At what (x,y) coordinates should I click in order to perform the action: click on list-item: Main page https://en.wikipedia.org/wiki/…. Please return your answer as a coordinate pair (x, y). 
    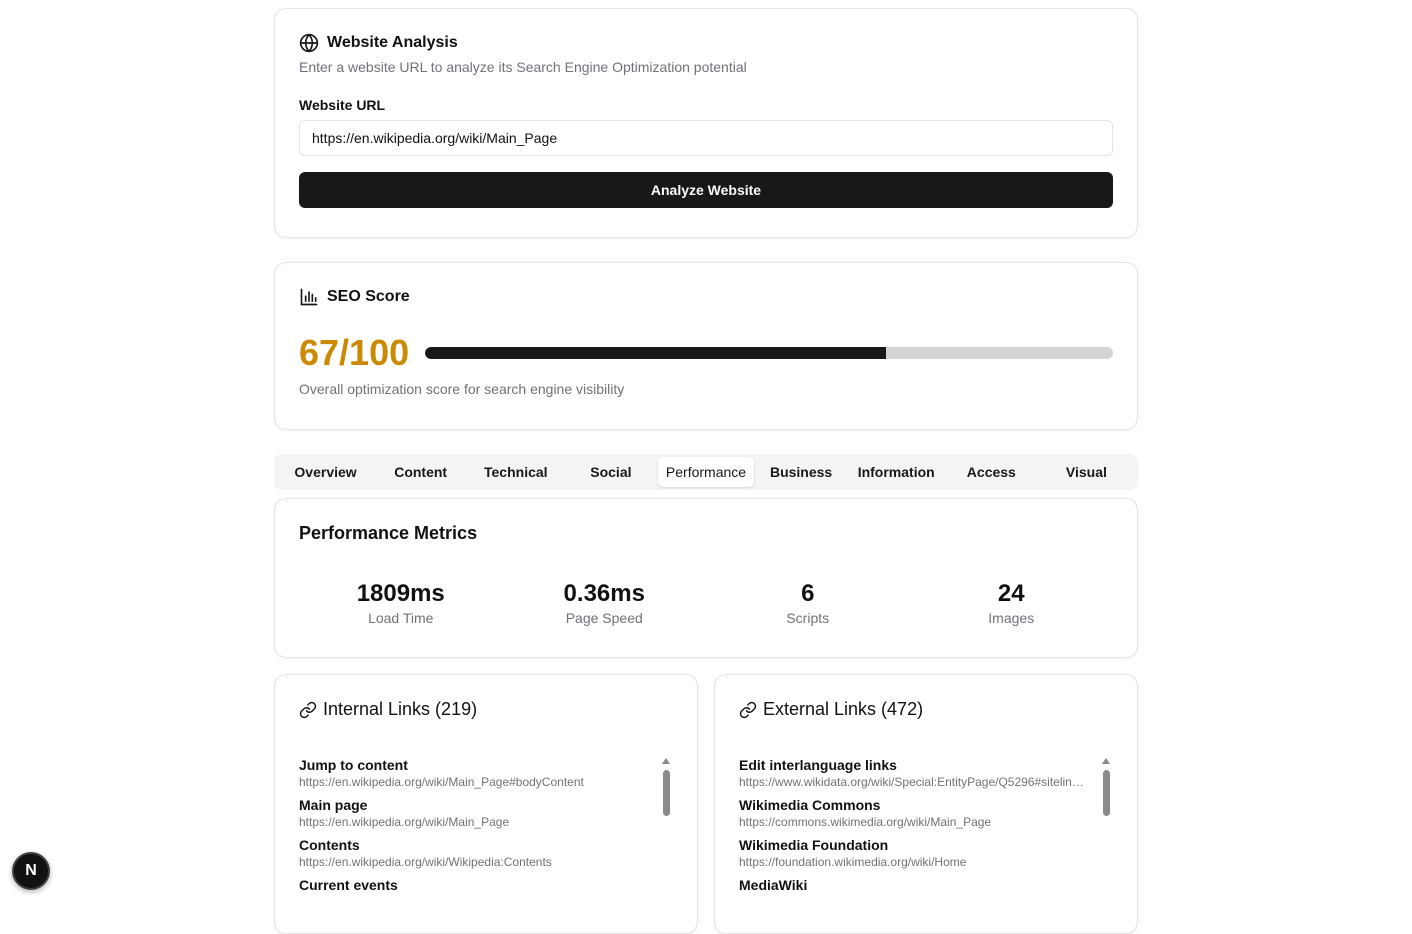
    Looking at the image, I should click on (472, 813).